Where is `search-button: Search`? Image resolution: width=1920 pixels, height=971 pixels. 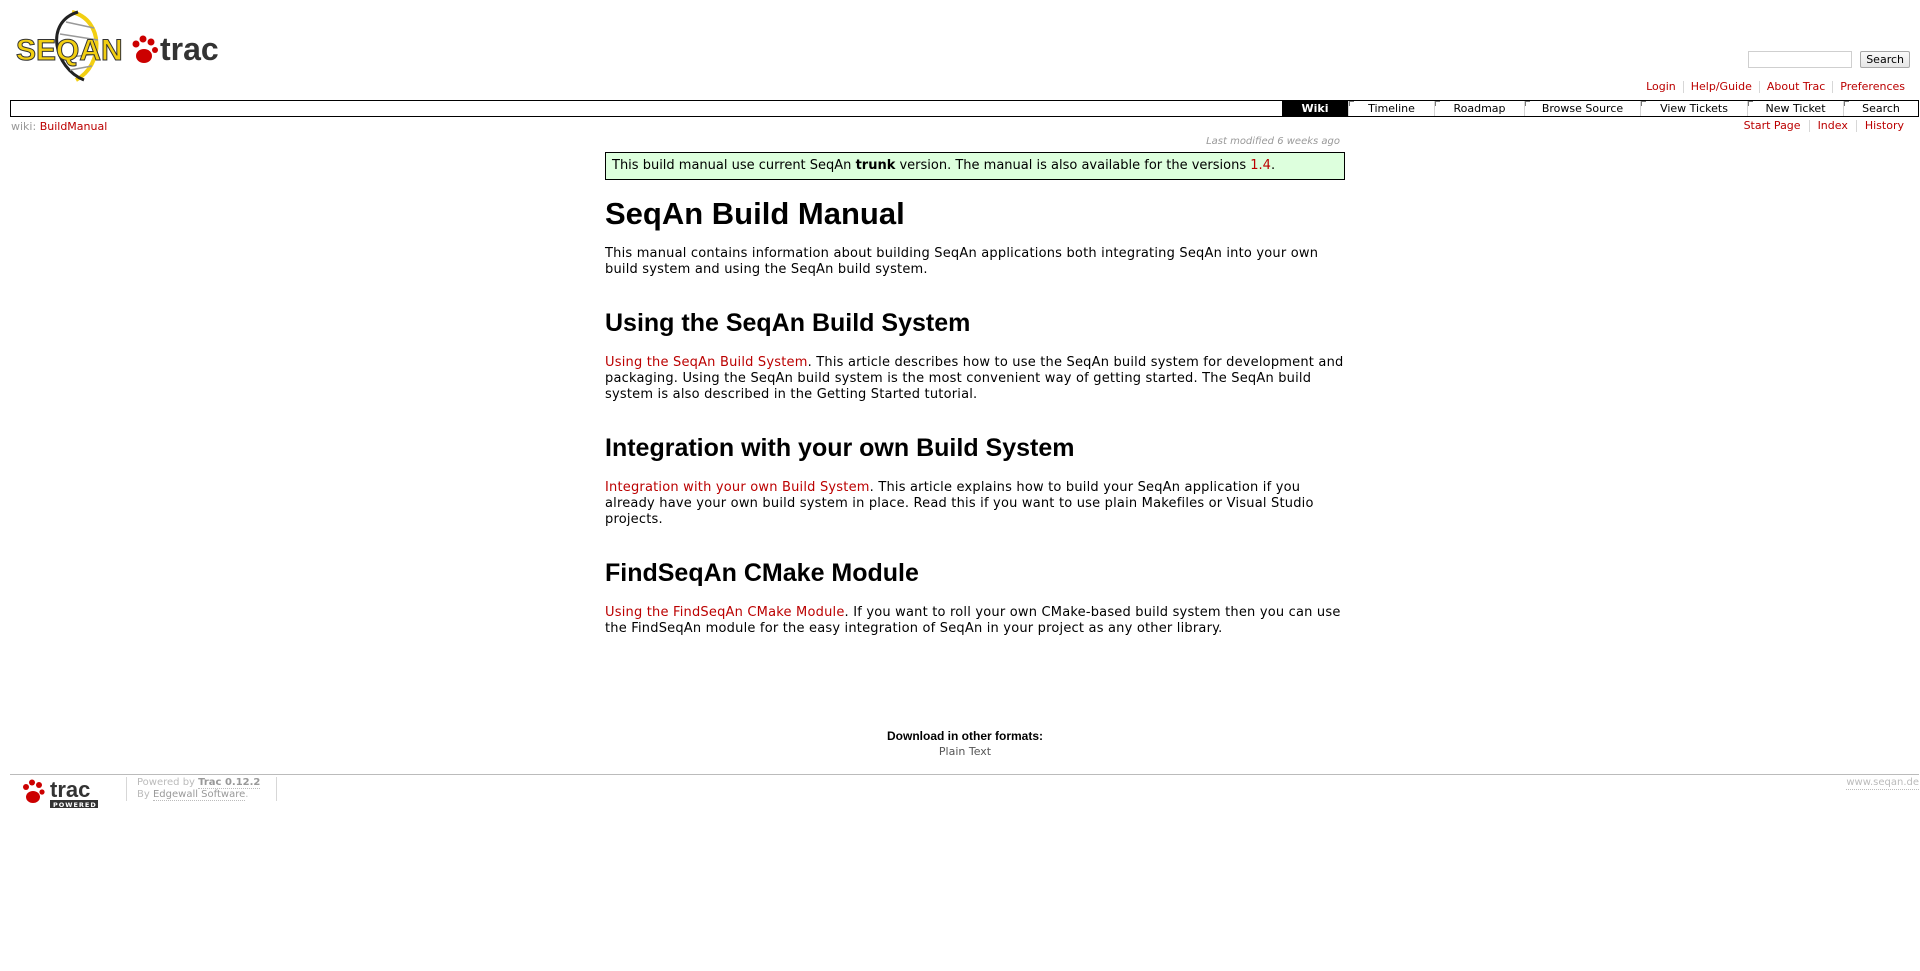 search-button: Search is located at coordinates (1885, 59).